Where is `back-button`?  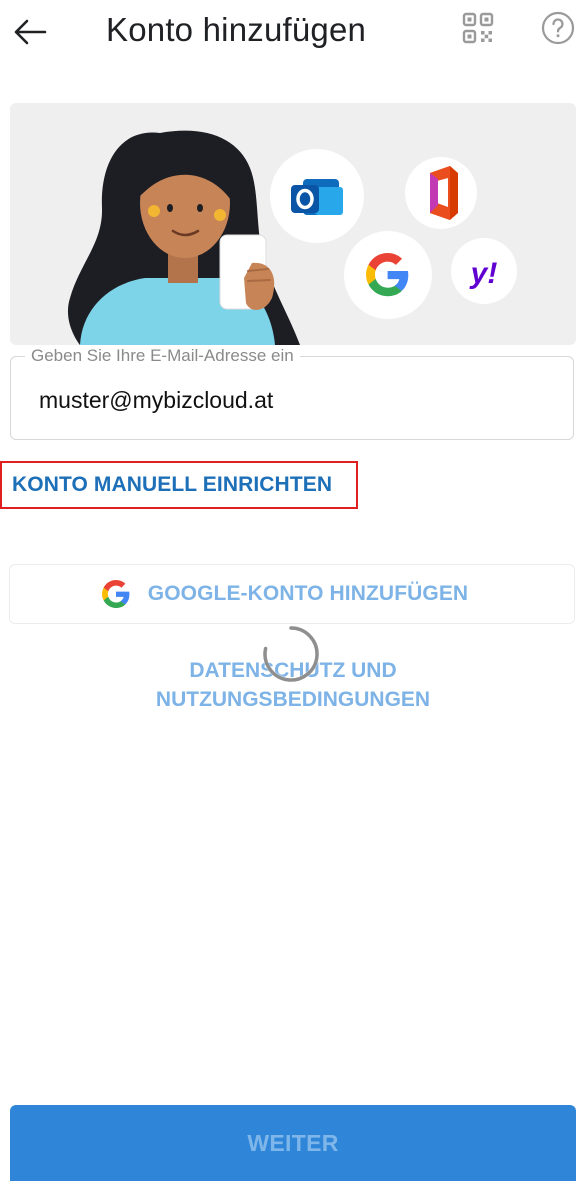 back-button is located at coordinates (30, 32).